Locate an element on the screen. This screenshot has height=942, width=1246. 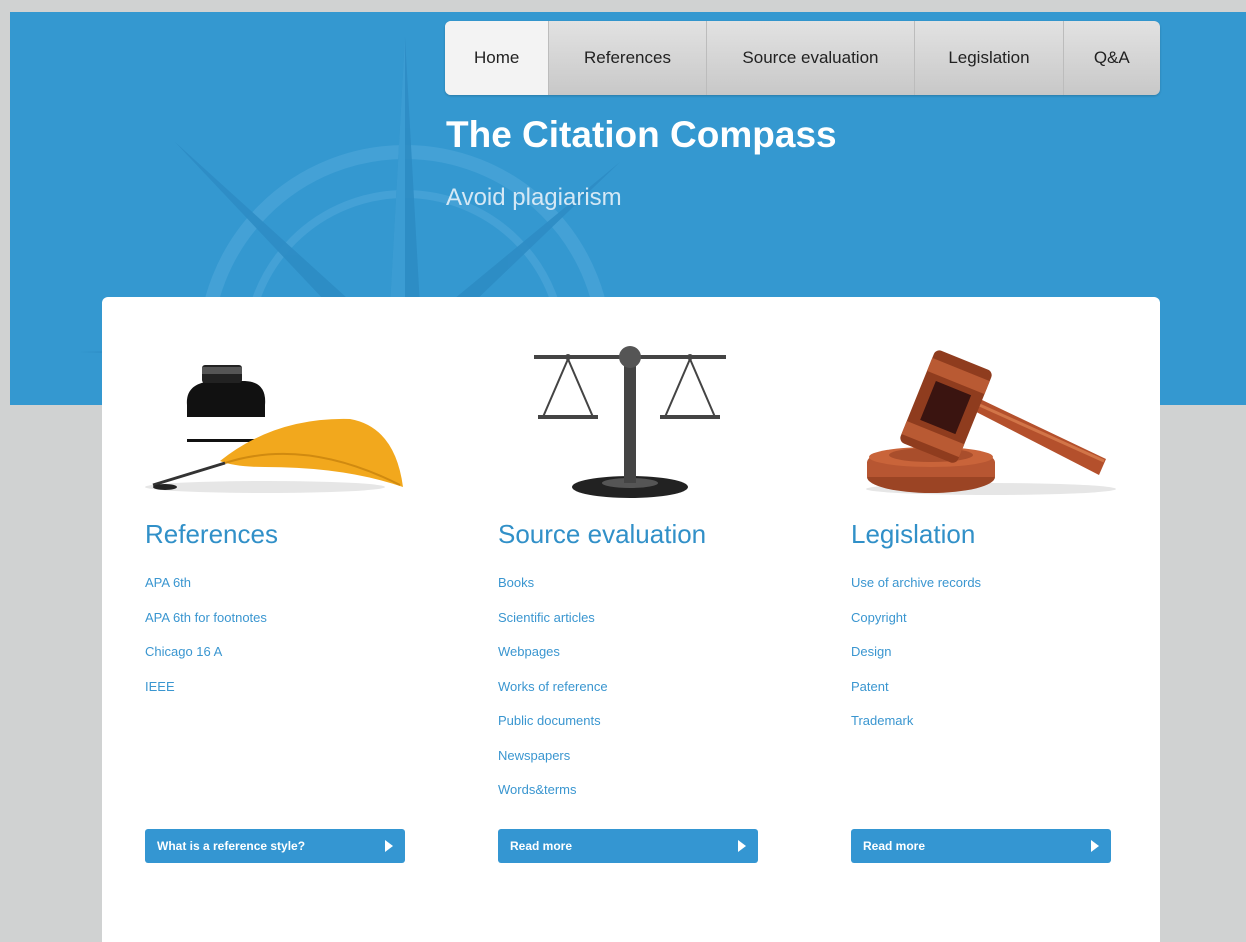
reference-style-button-label: What is a reference style? is located at coordinates (231, 846).